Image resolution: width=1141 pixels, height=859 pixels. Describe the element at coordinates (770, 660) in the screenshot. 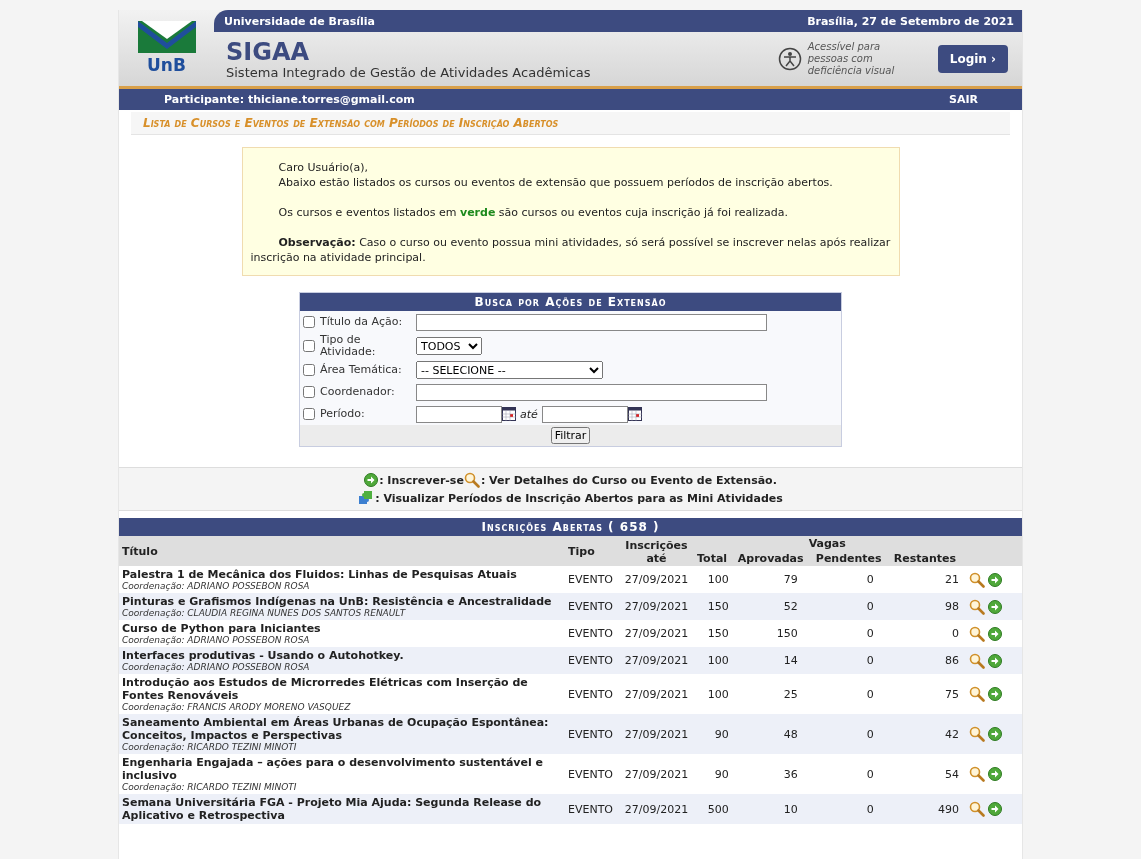

I see `table-cell: 14` at that location.